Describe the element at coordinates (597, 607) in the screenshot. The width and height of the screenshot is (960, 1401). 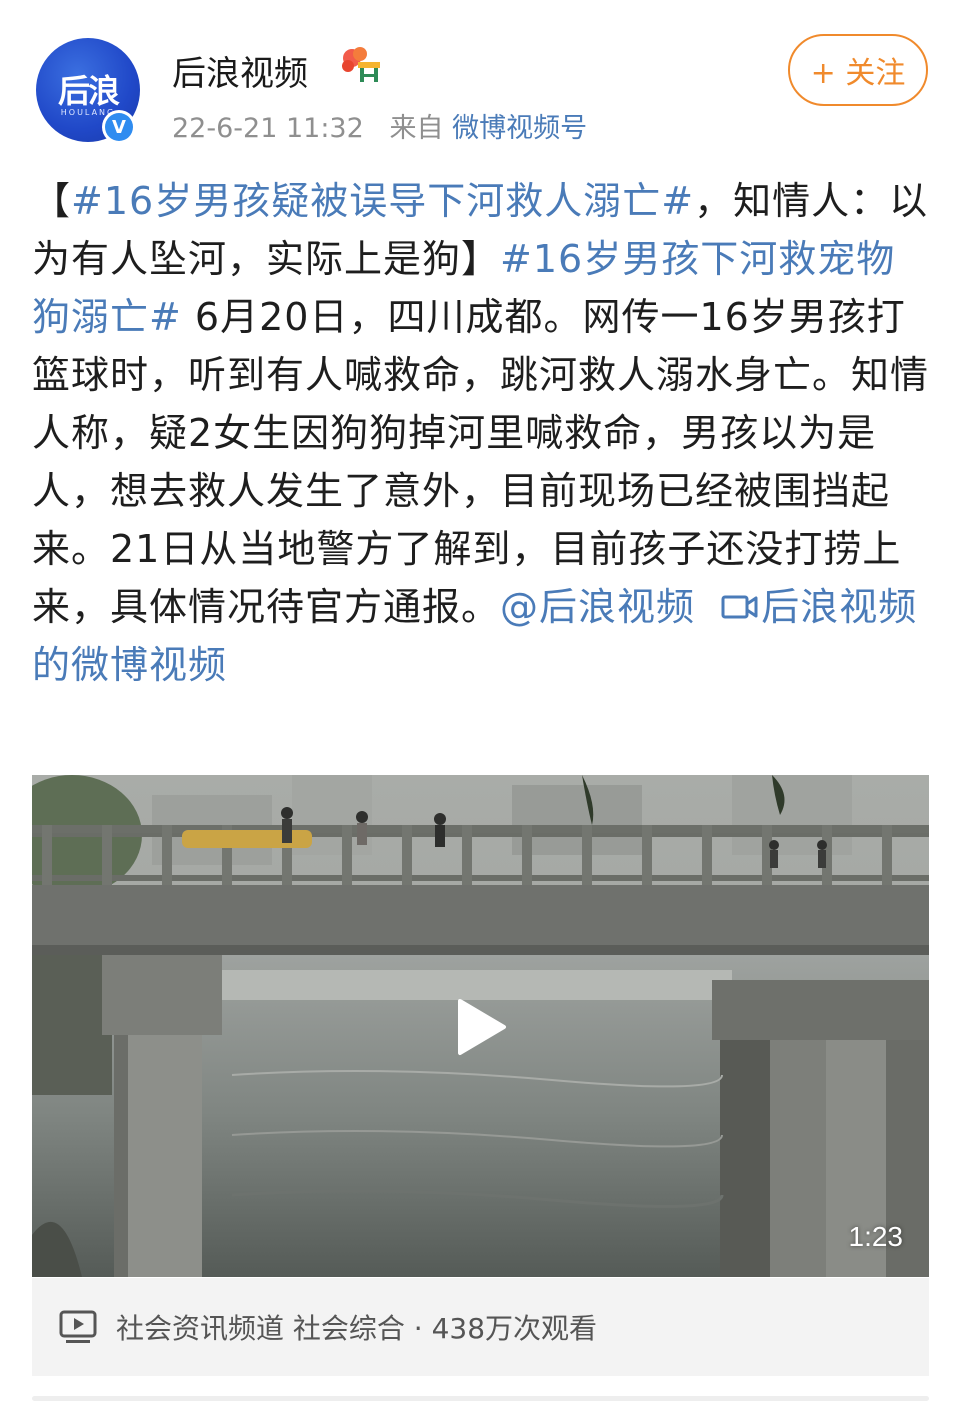
I see `mention-link: @后浪视频` at that location.